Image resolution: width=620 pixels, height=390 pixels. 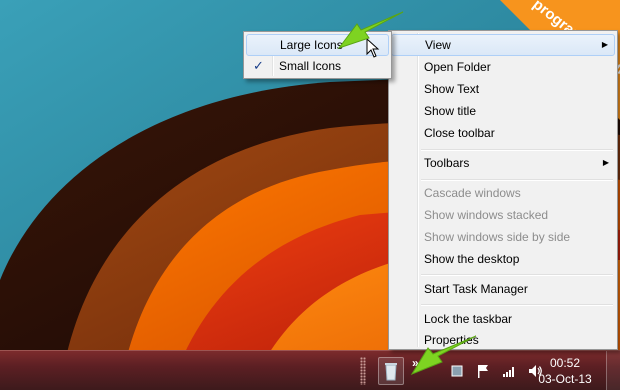 What do you see at coordinates (391, 371) in the screenshot?
I see `recycle-bin-icon` at bounding box center [391, 371].